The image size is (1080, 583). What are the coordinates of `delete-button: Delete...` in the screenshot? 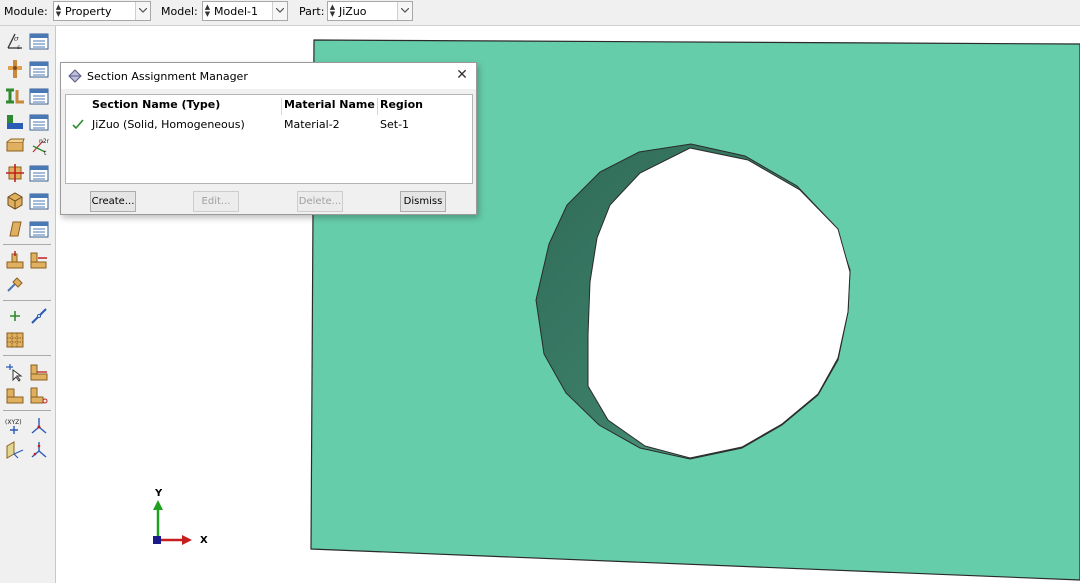 It's located at (320, 201).